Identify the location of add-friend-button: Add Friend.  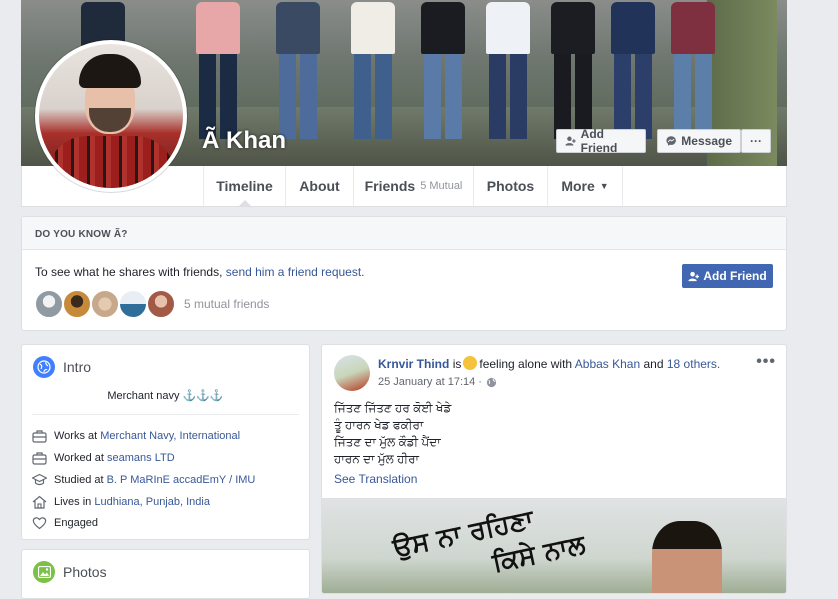
(601, 141).